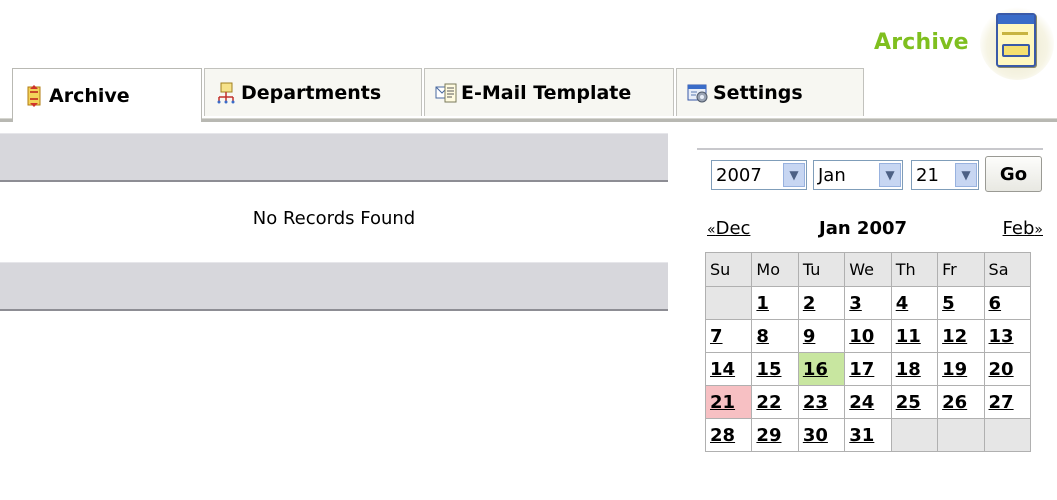  I want to click on archive-tab-icon, so click(34, 95).